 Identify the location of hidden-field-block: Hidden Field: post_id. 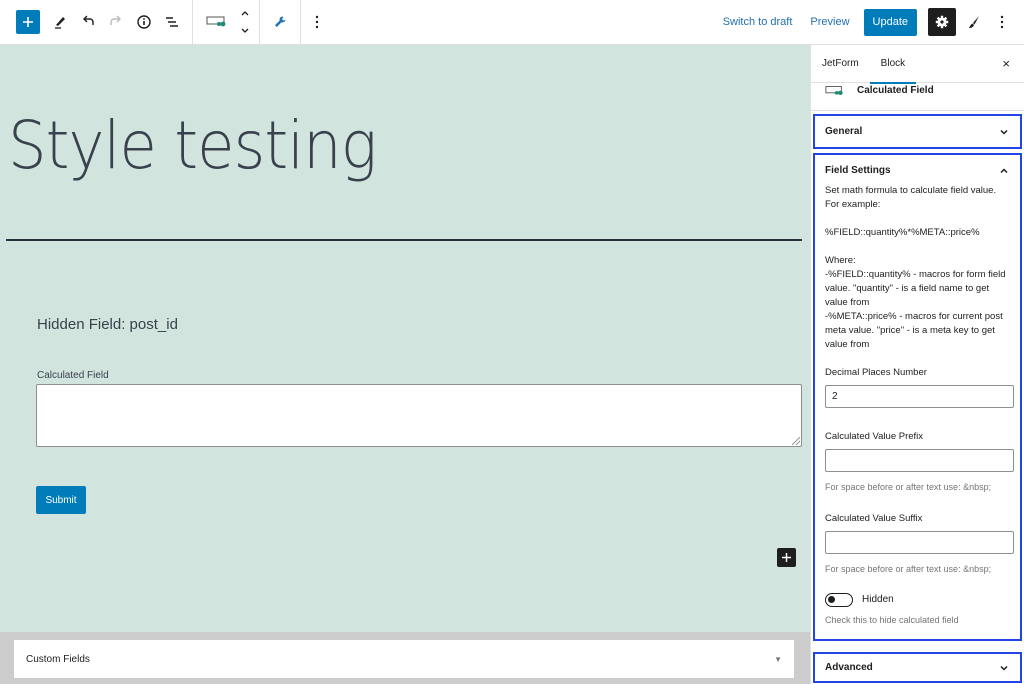
(107, 324).